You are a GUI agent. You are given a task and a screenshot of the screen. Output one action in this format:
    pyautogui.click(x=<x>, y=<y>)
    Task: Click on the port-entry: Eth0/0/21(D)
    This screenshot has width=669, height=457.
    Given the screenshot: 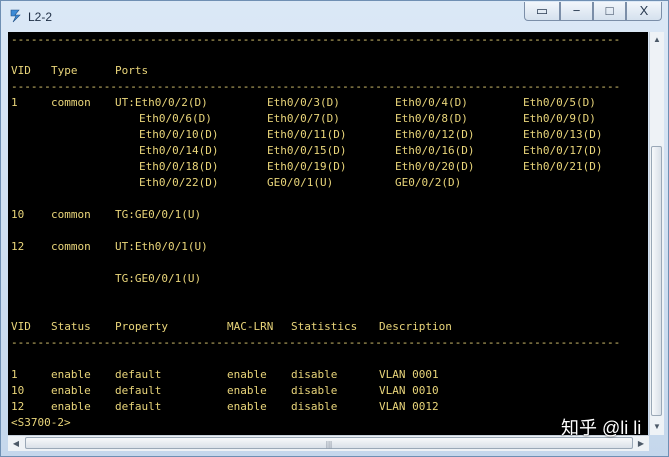 What is the action you would take?
    pyautogui.click(x=563, y=166)
    